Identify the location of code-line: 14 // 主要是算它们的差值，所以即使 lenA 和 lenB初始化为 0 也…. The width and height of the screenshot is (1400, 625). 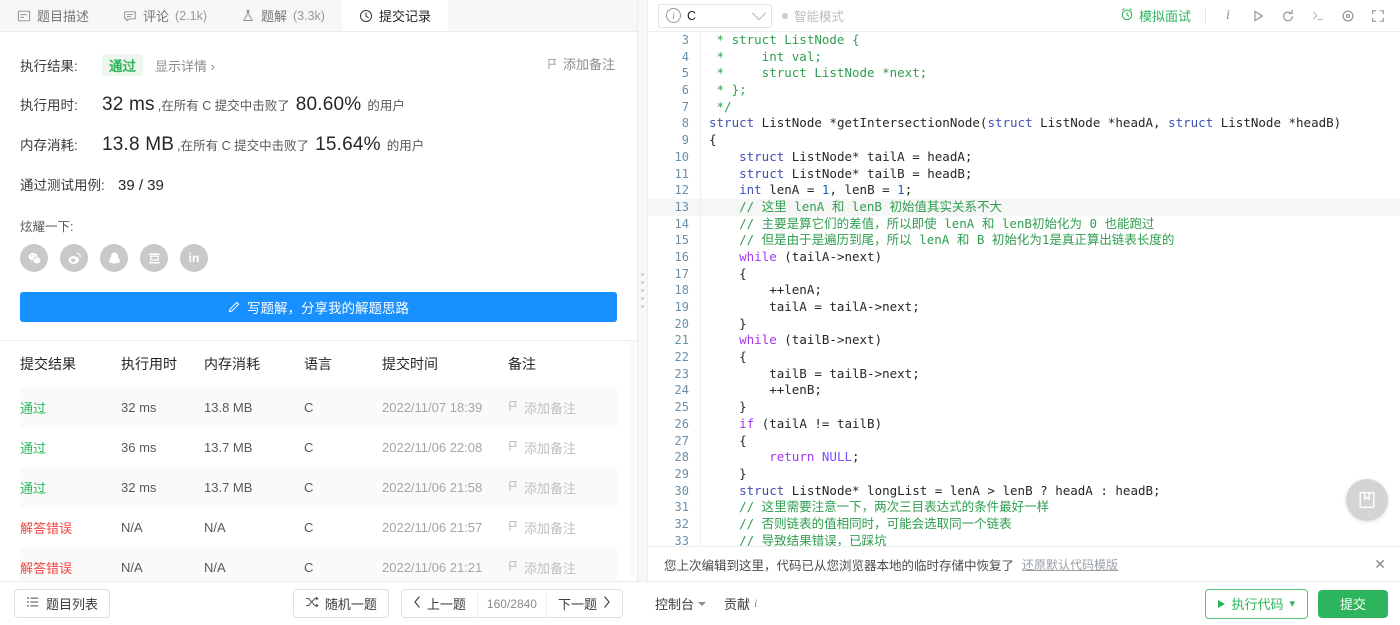
(1024, 224).